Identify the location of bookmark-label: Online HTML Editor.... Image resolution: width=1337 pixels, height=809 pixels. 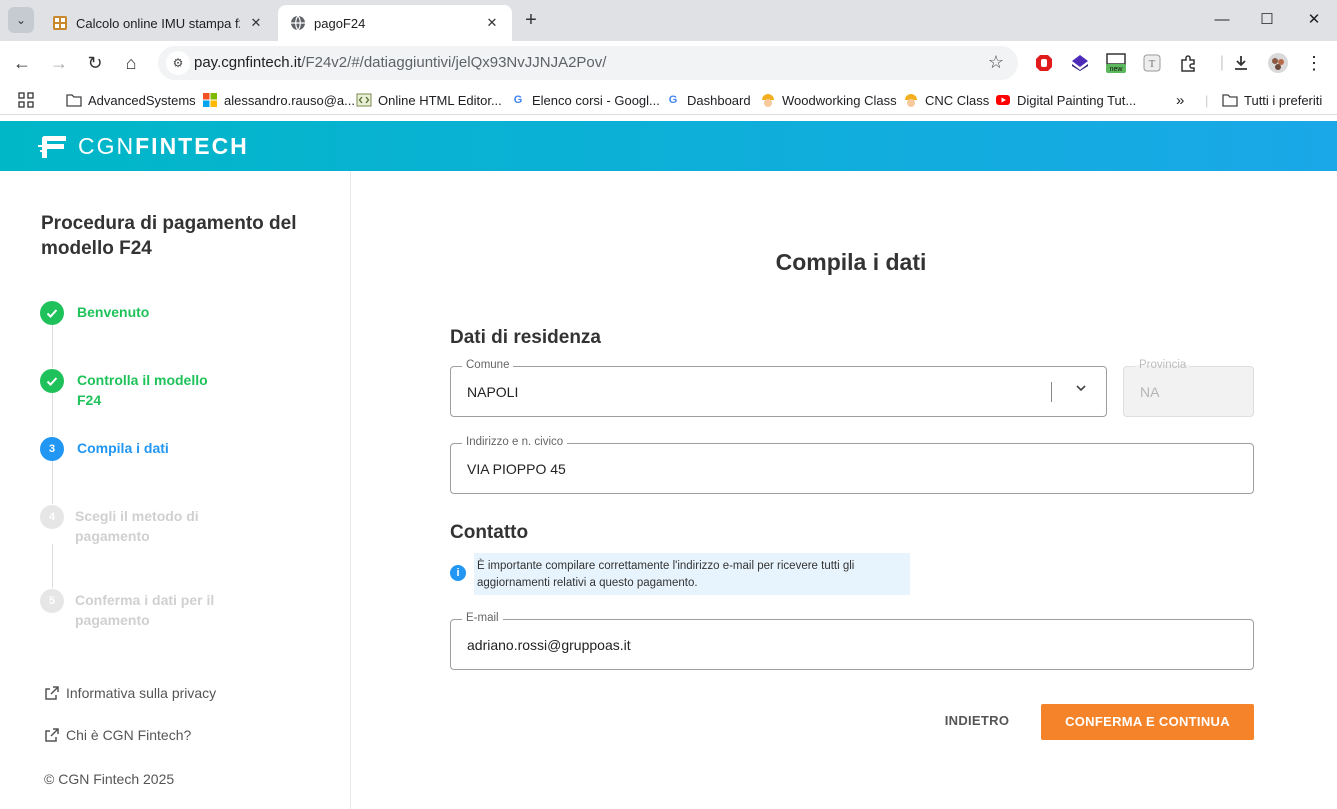
(440, 100).